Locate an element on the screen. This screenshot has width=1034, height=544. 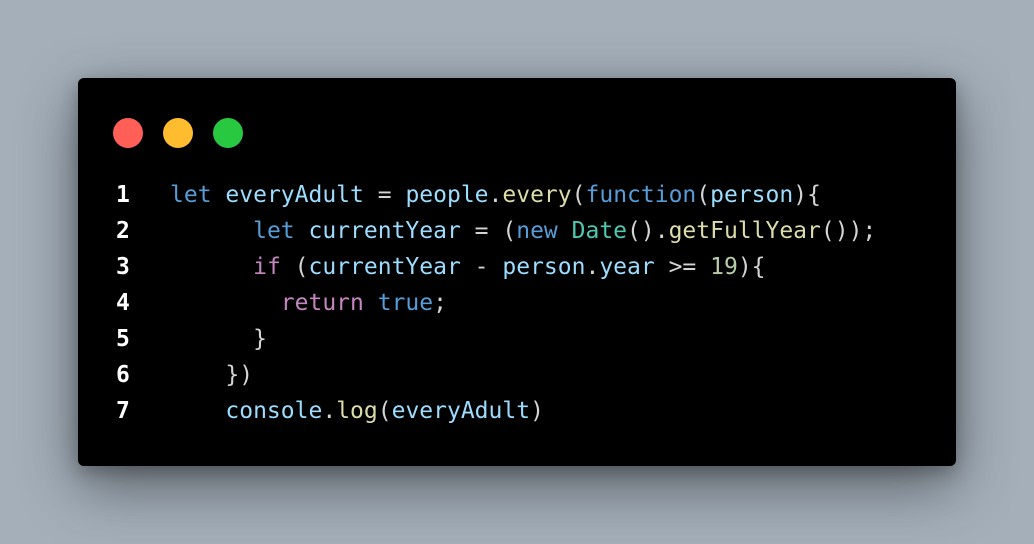
code-token: = ( is located at coordinates (488, 231).